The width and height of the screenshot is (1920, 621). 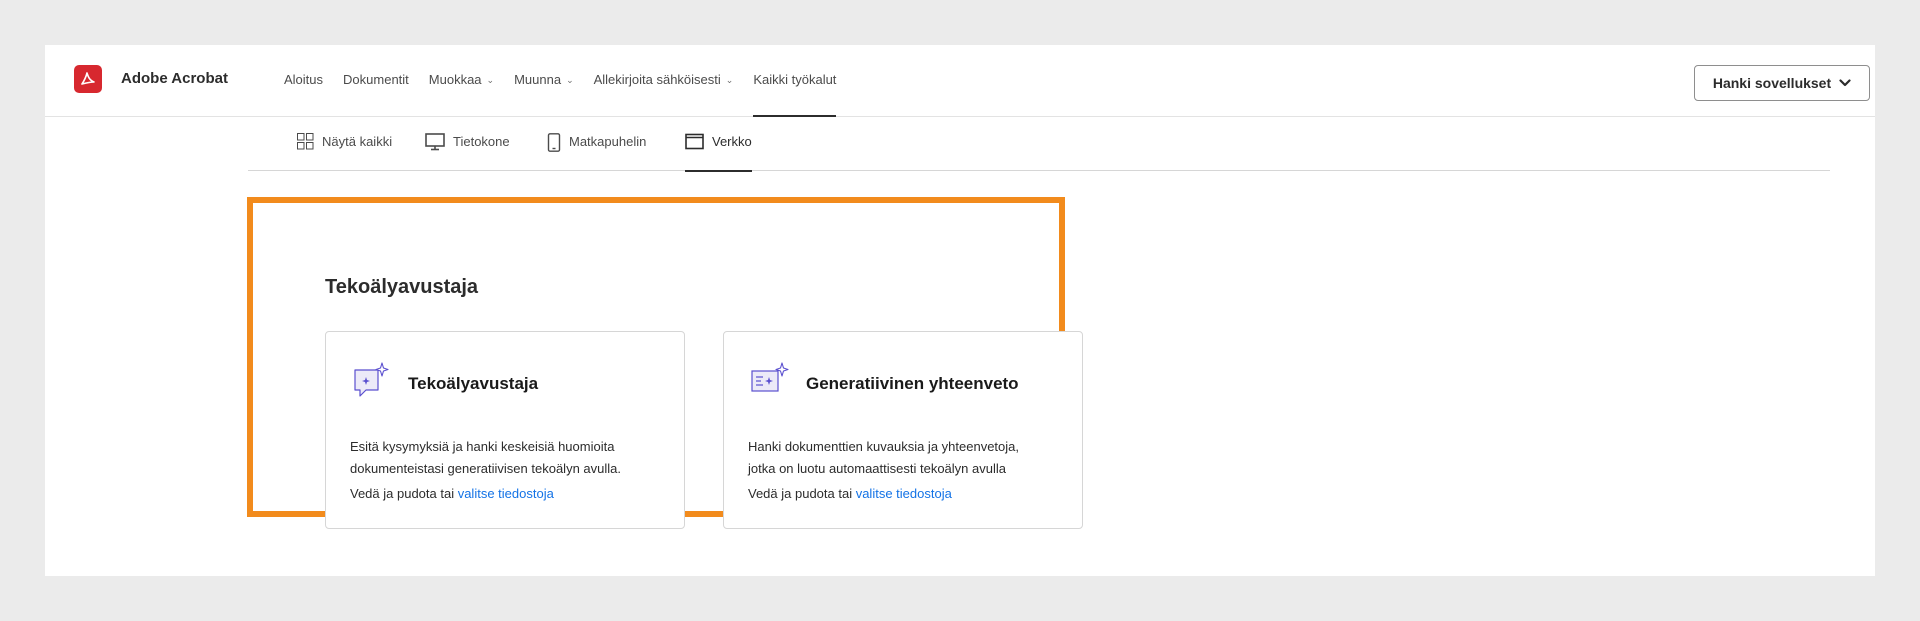 What do you see at coordinates (657, 79) in the screenshot?
I see `nav-item-label: Allekirjoita sähköisesti` at bounding box center [657, 79].